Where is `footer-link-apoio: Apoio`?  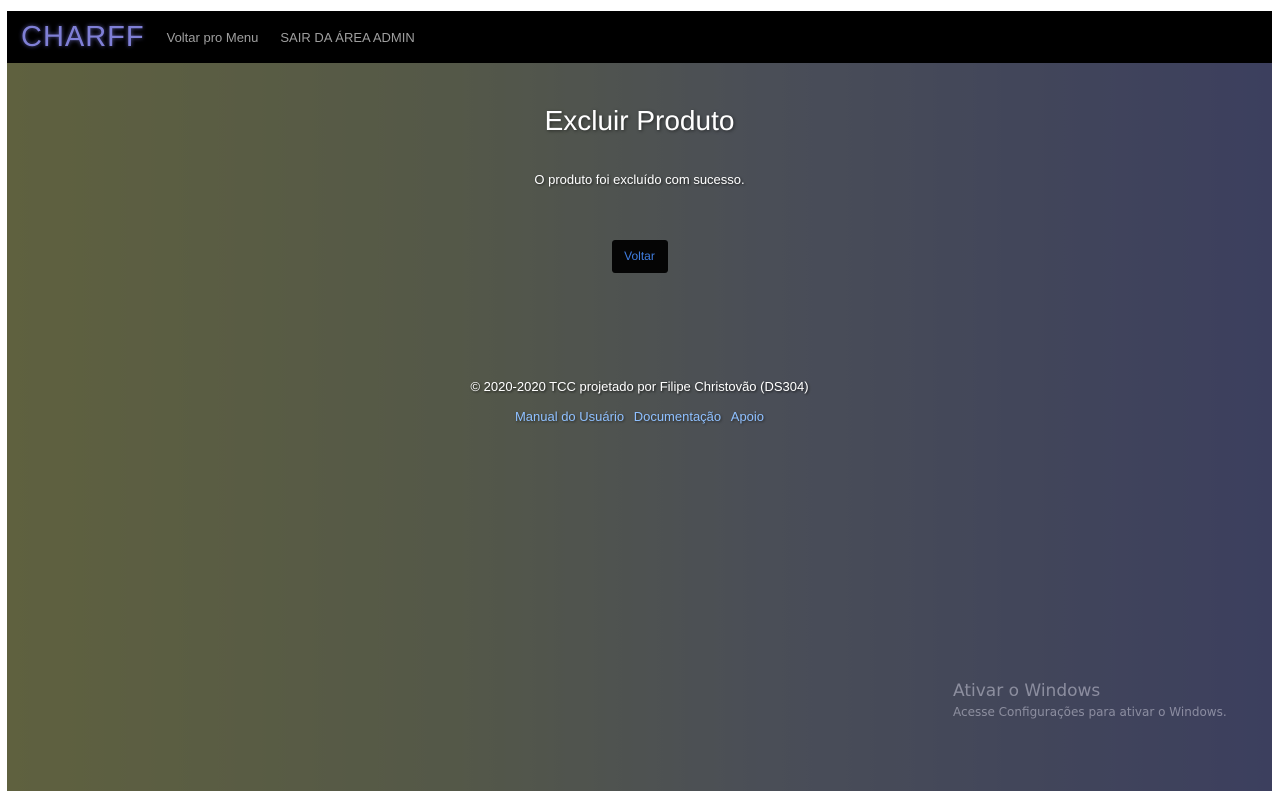
footer-link-apoio: Apoio is located at coordinates (747, 416).